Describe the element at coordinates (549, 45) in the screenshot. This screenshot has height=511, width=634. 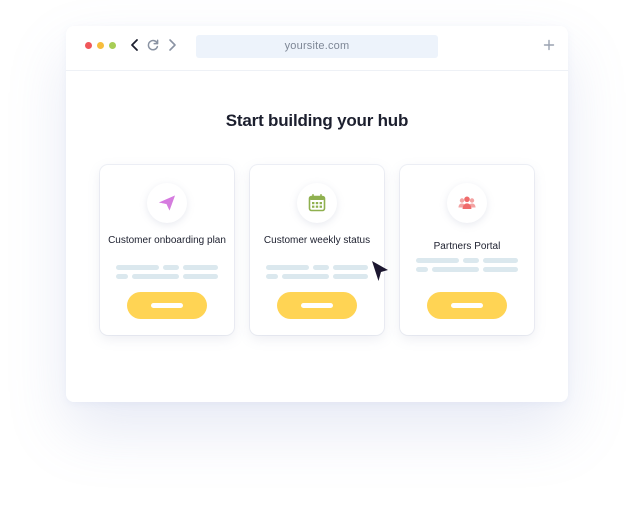
I see `plus-icon` at that location.